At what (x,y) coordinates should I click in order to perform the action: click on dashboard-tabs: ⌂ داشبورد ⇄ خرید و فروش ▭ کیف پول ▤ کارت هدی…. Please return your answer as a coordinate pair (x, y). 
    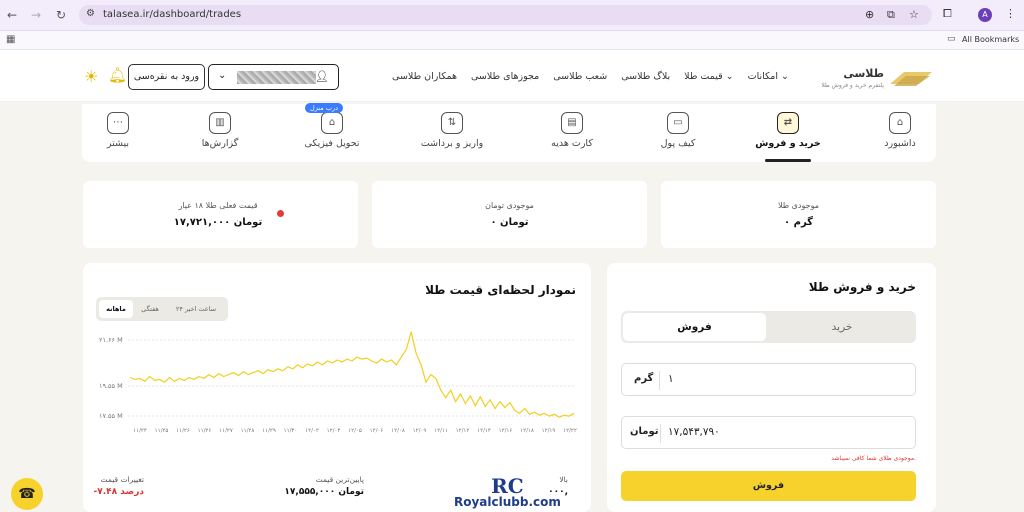
    Looking at the image, I should click on (509, 133).